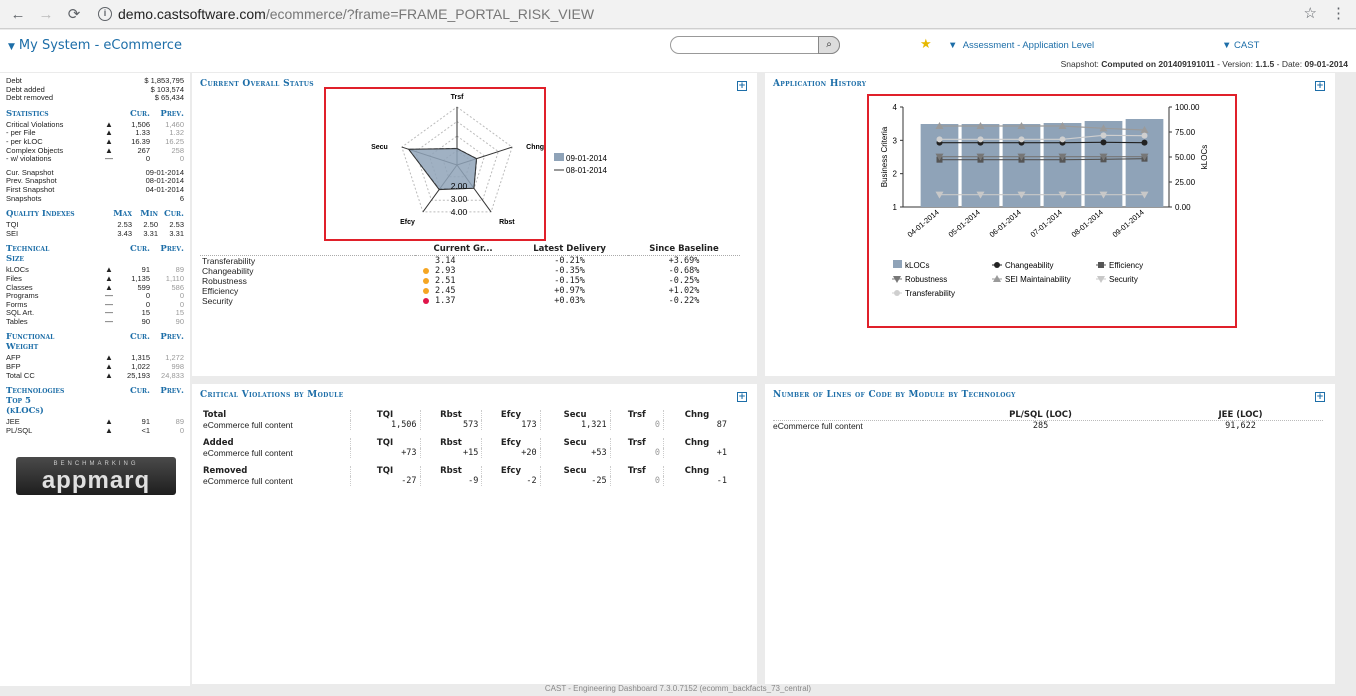  I want to click on favorite-star-icon: ★, so click(926, 44).